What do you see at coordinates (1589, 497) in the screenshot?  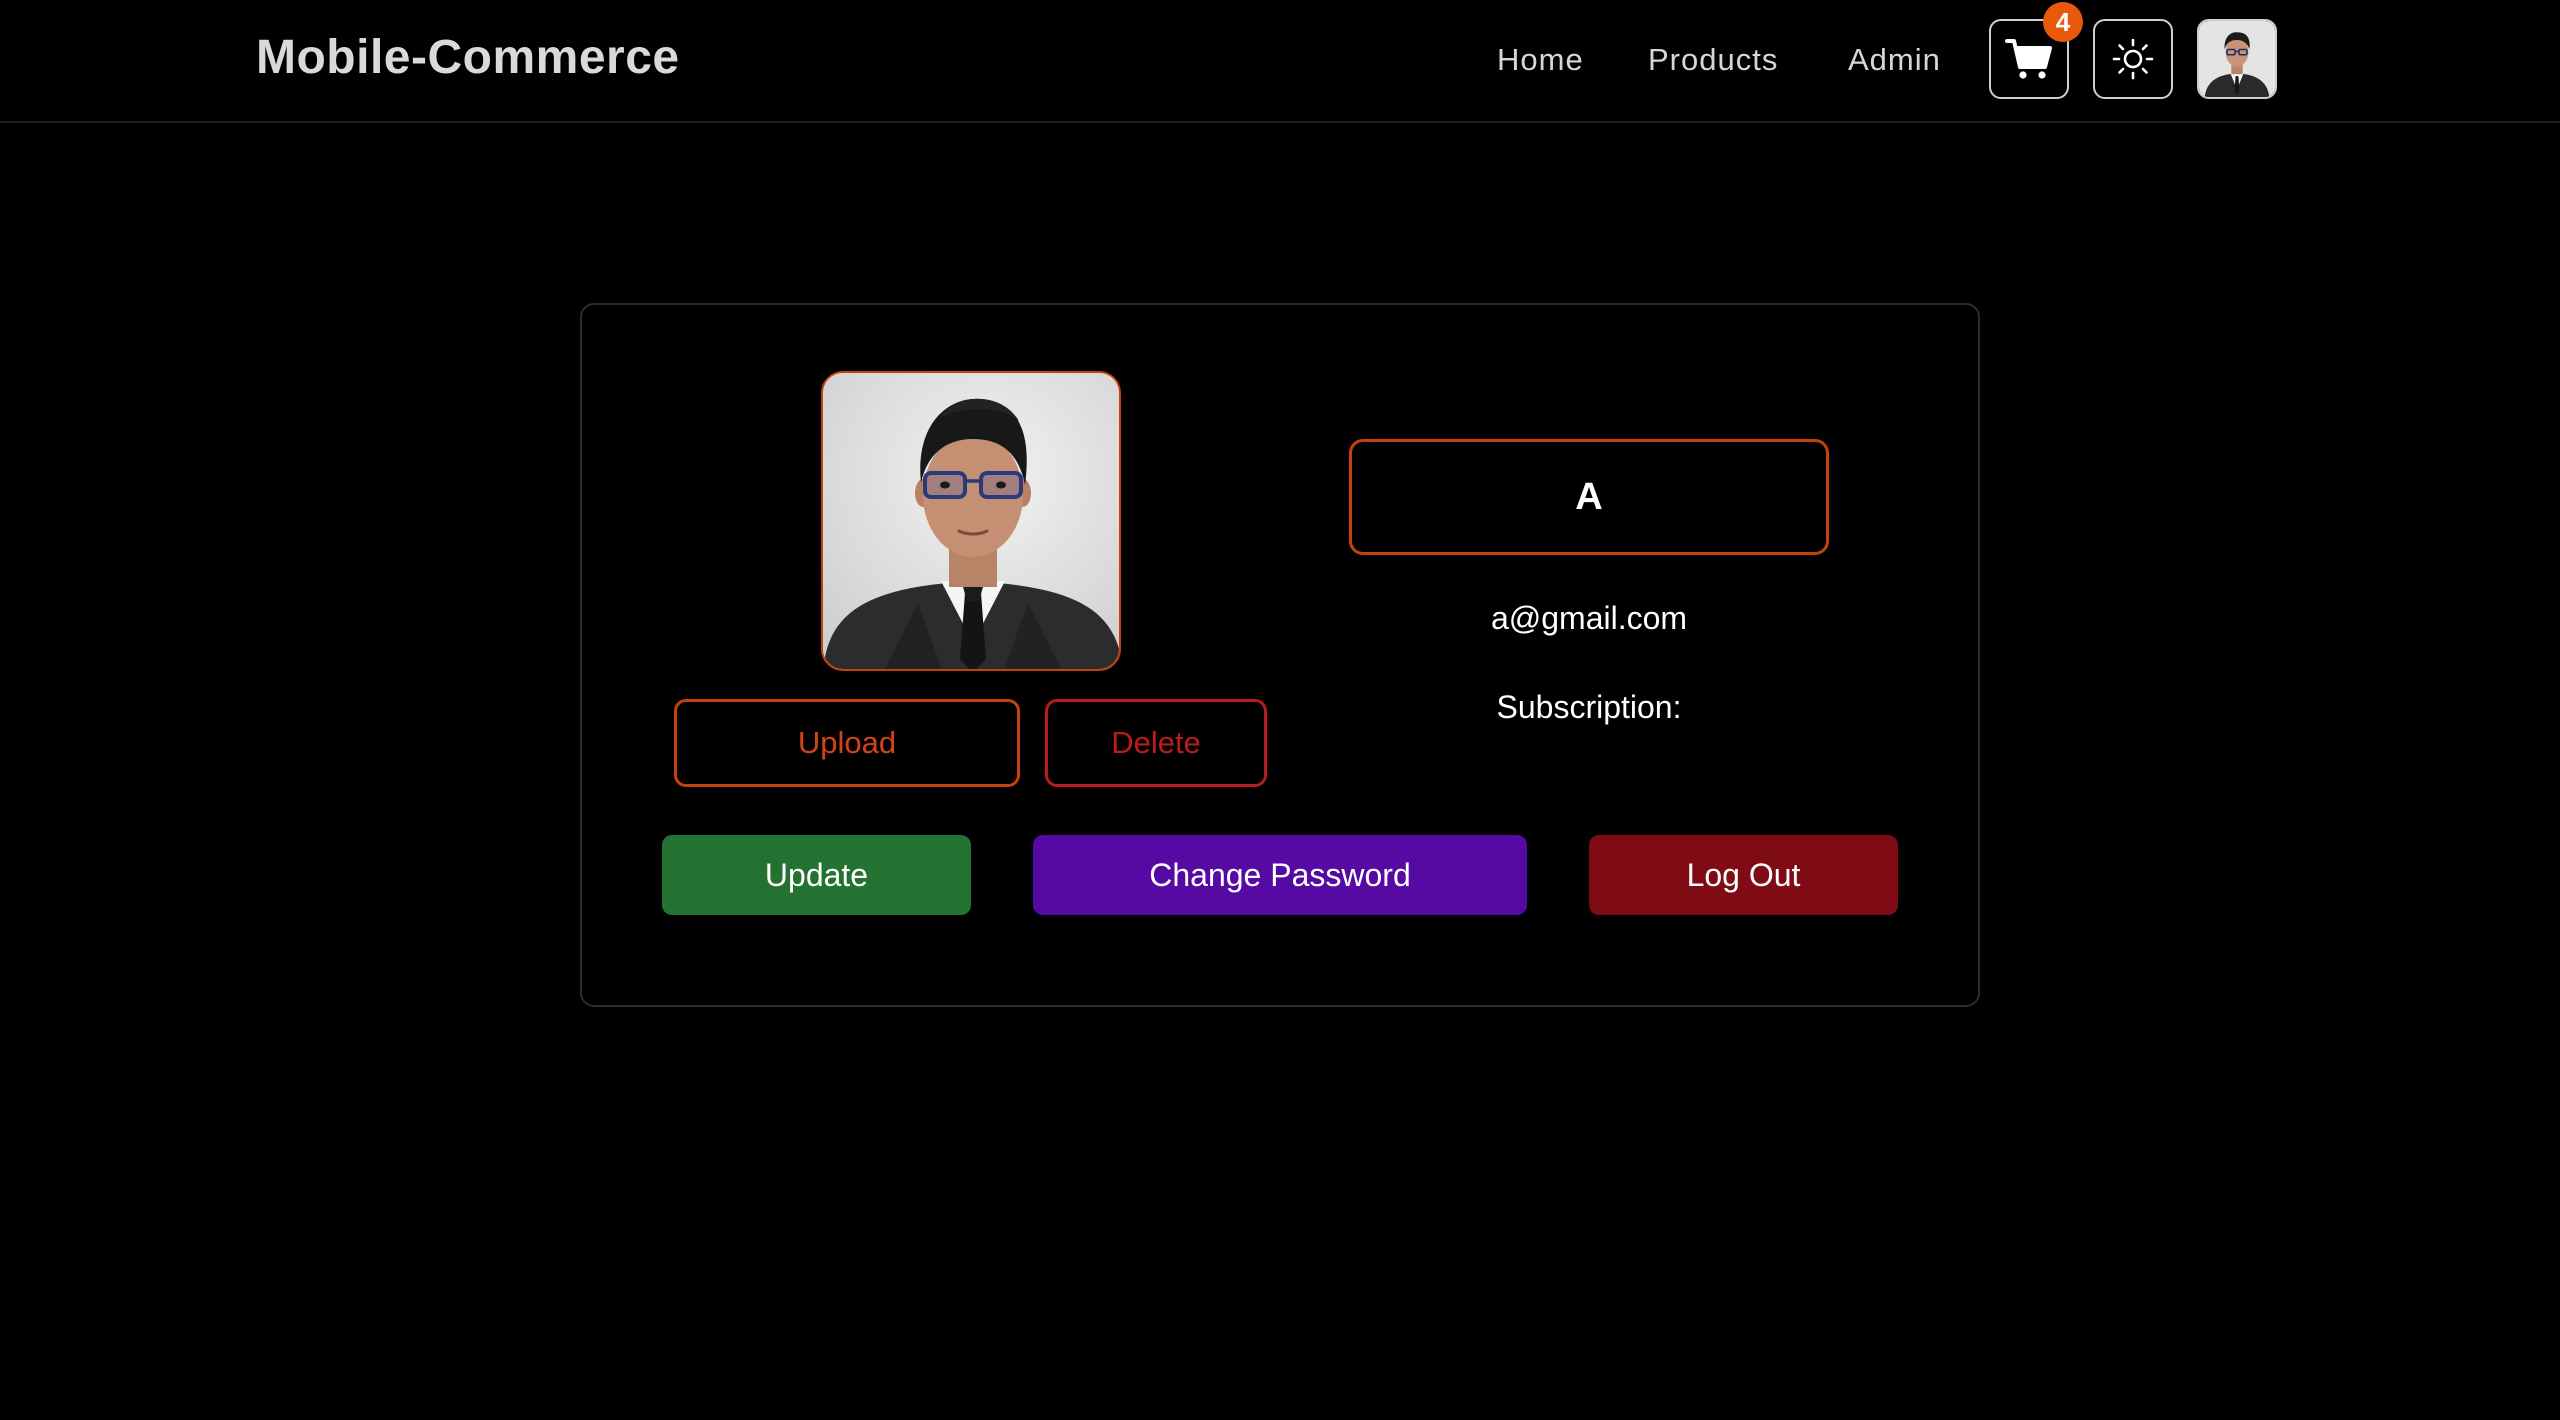 I see `profile-name: A` at bounding box center [1589, 497].